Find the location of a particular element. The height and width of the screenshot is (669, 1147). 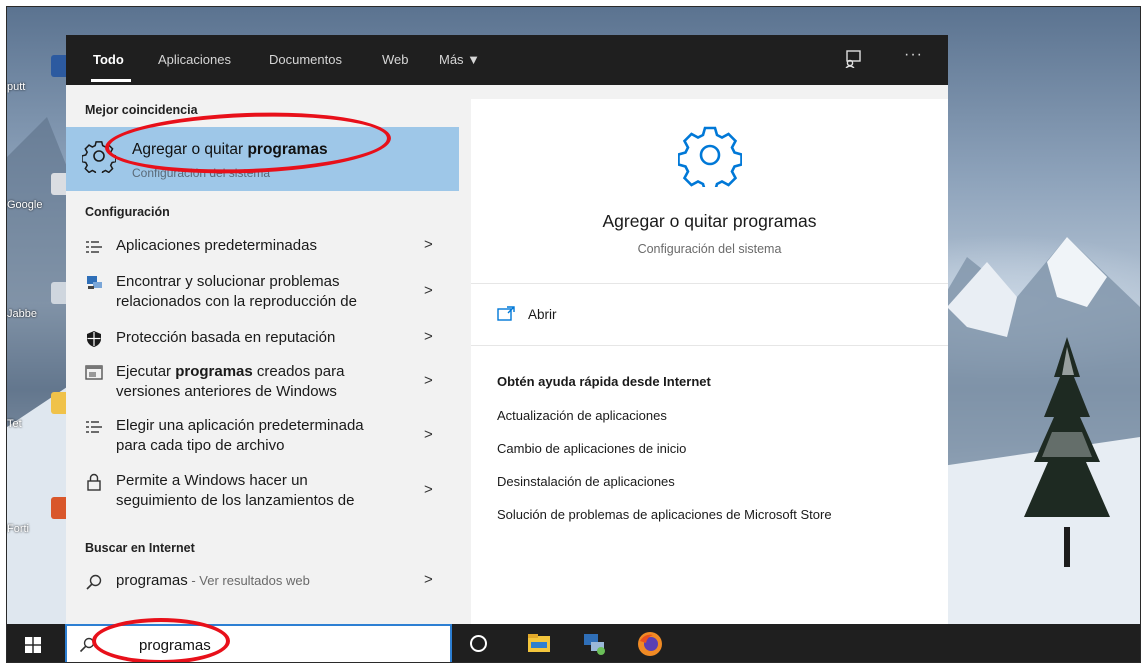

web-search-heading: Buscar en Internet is located at coordinates (140, 548).